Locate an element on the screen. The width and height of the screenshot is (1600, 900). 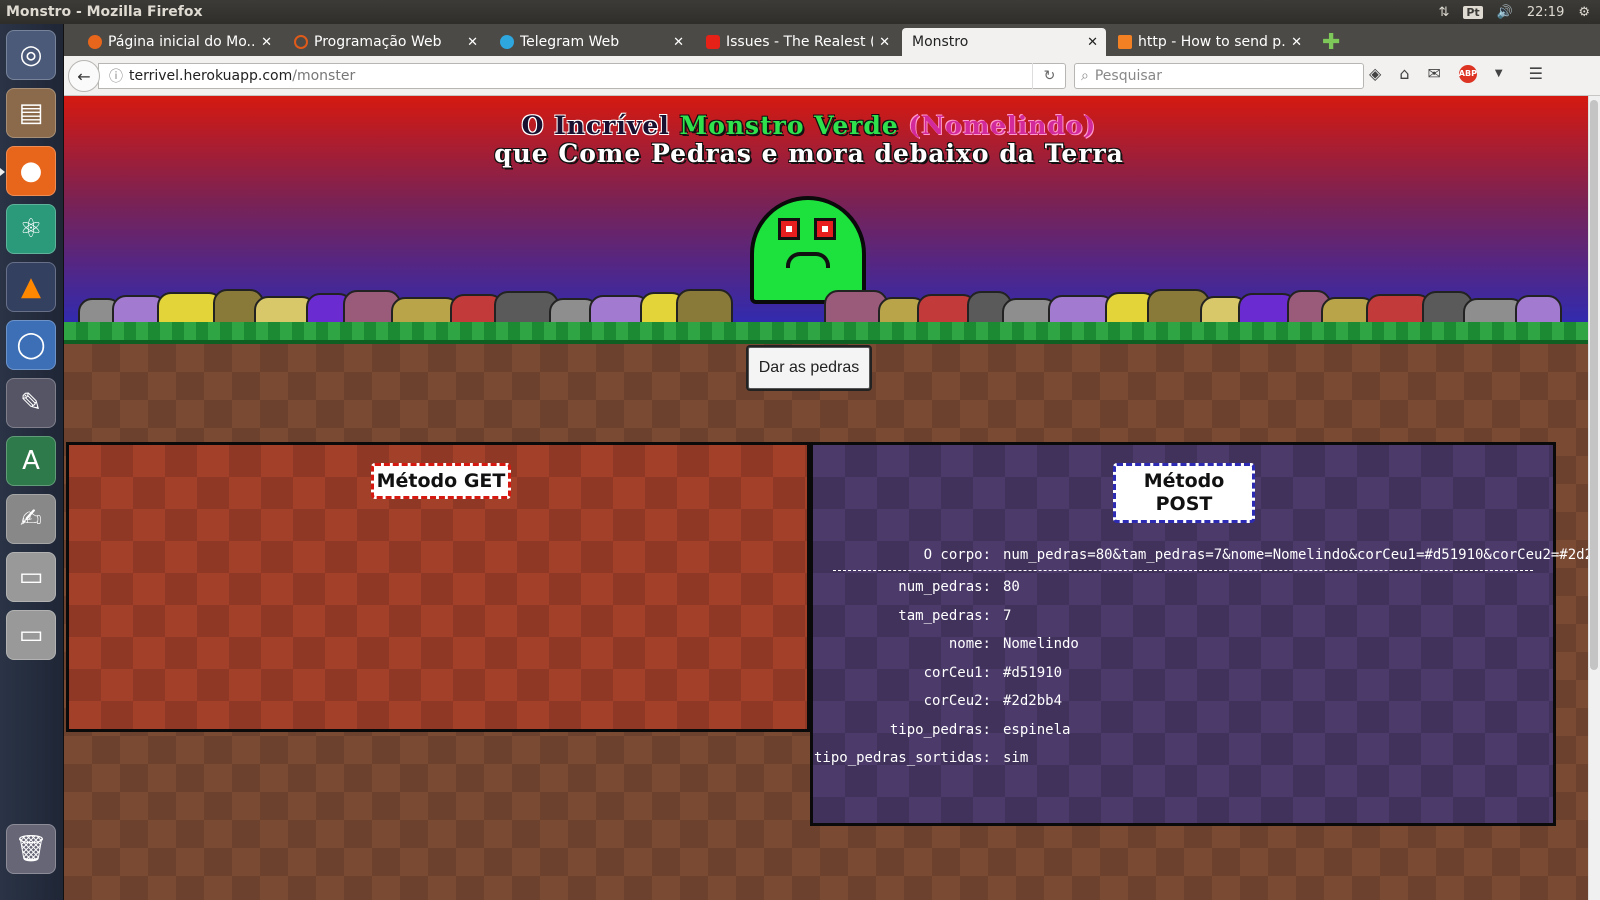
param-key: num_pedras: is located at coordinates (944, 587).